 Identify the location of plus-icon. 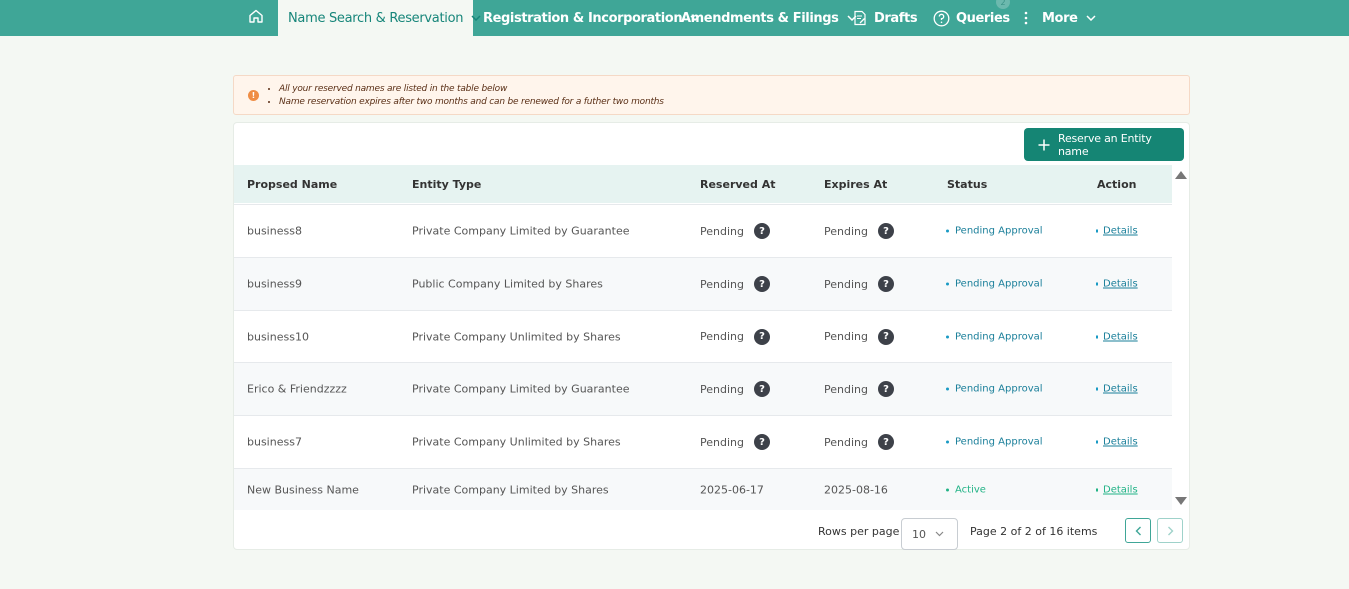
(1044, 145).